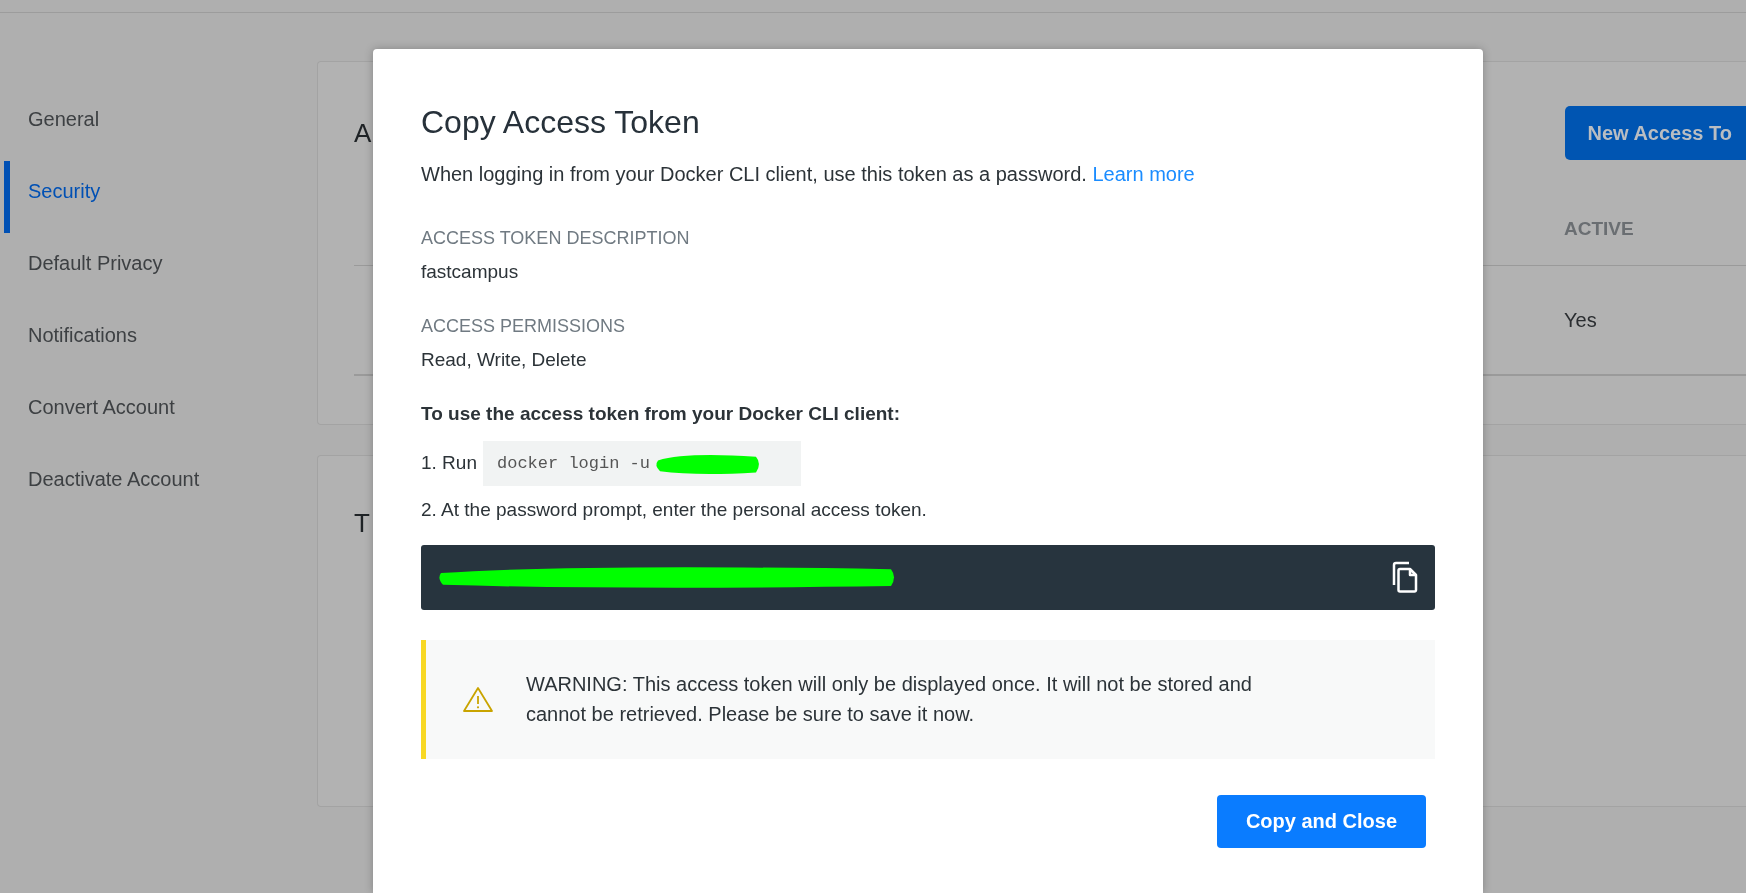 This screenshot has height=893, width=1746. I want to click on dialog-description: When logging in from your Docker CLI client, use this token as a password. Learn more, so click(808, 175).